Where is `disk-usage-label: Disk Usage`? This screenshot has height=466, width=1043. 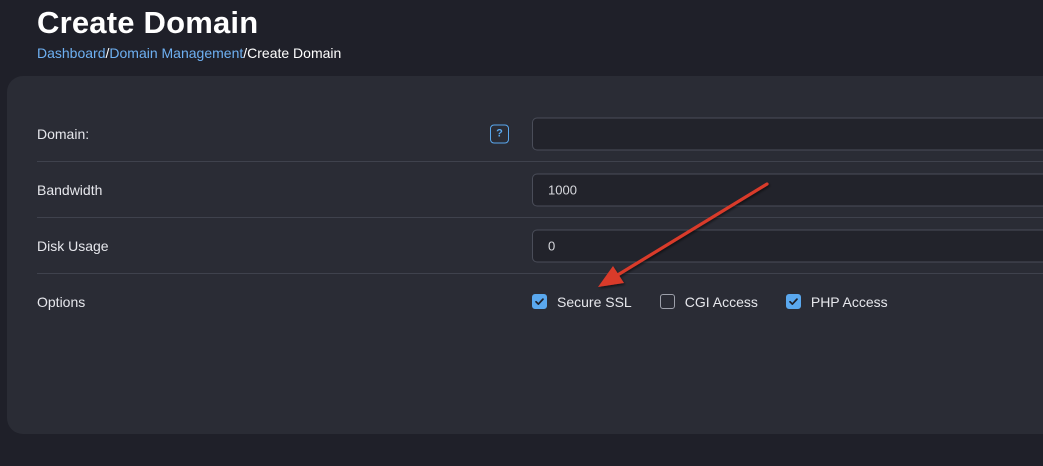 disk-usage-label: Disk Usage is located at coordinates (73, 245).